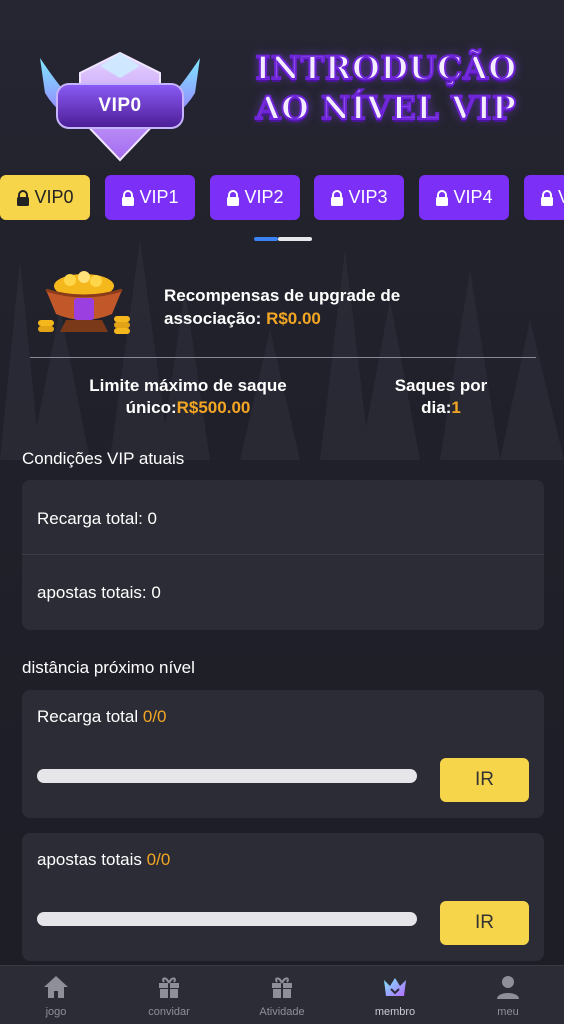  I want to click on bets-requirement-value: 0/0, so click(158, 859).